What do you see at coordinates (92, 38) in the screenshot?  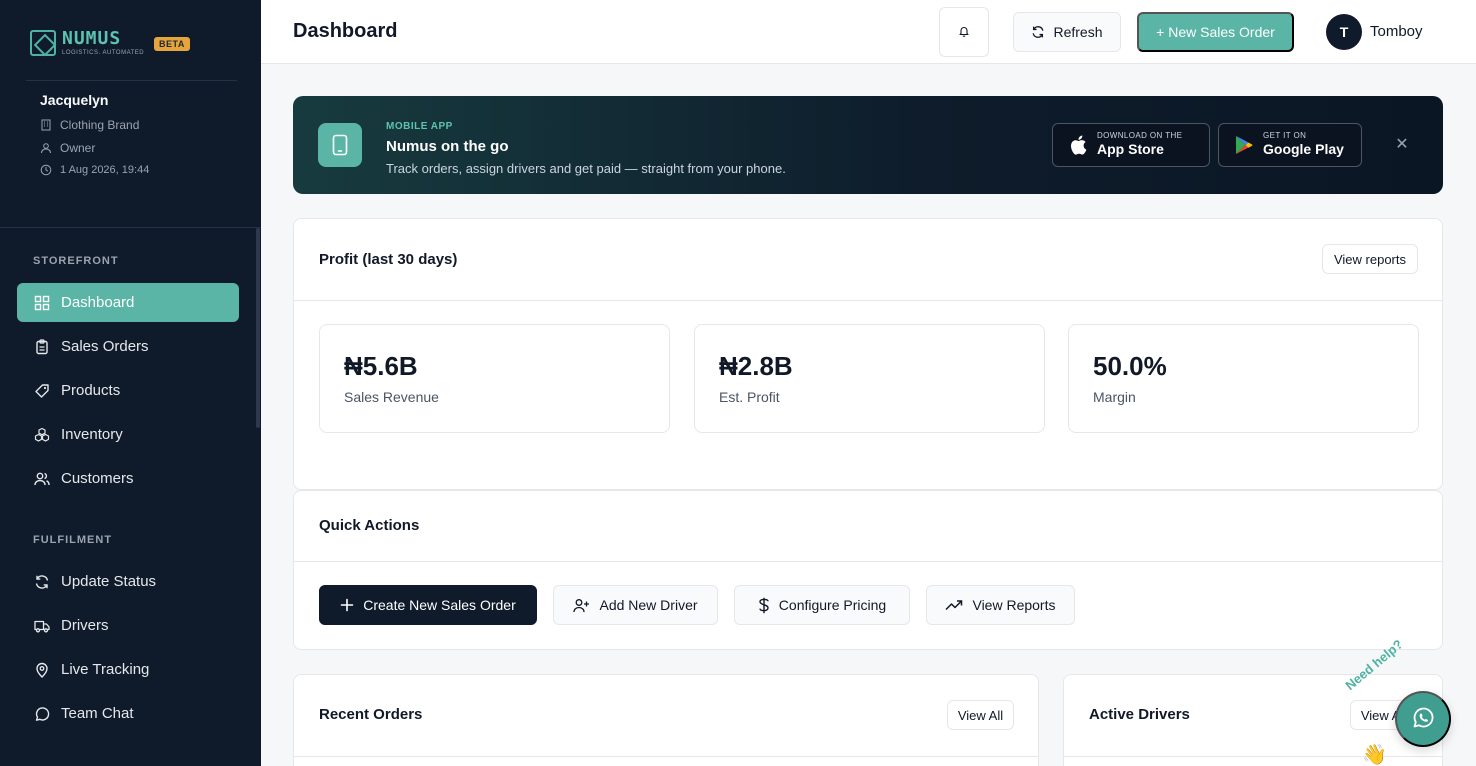 I see `brand-name: NUMUS` at bounding box center [92, 38].